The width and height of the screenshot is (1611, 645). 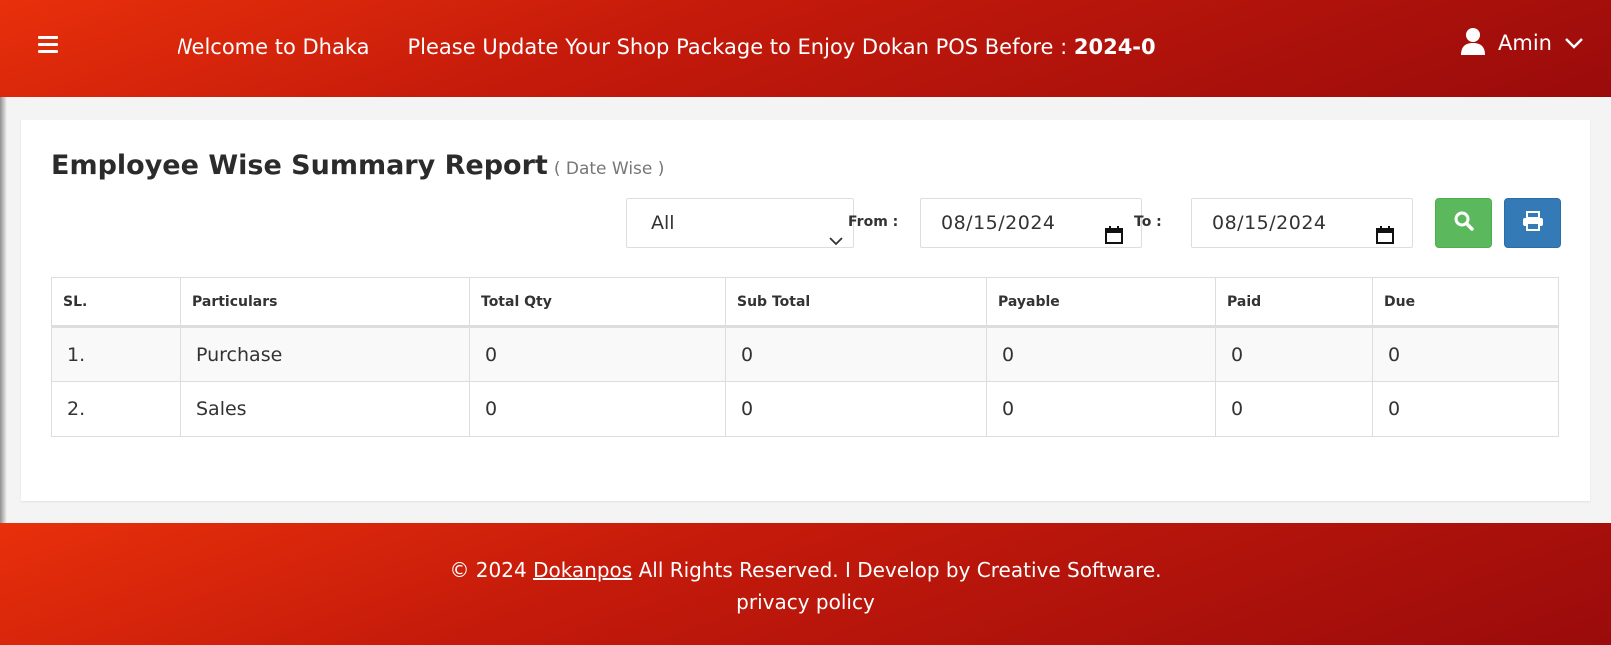 I want to click on col-due: Due, so click(x=1465, y=302).